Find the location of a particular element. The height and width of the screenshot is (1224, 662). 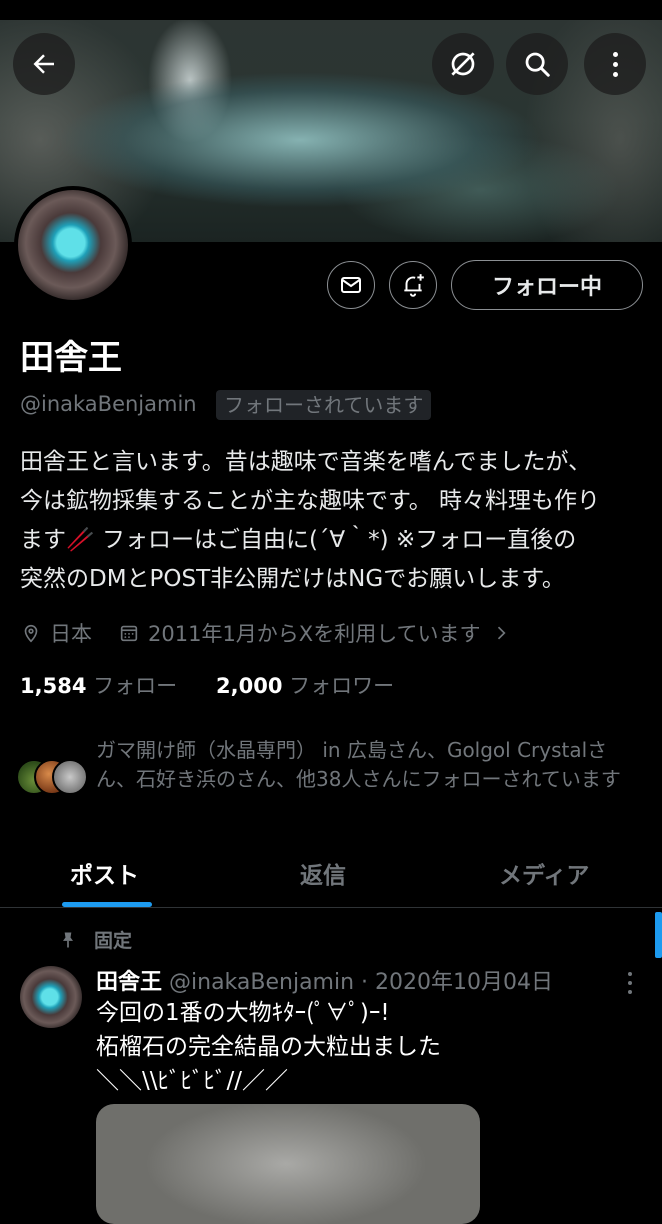

grok-button is located at coordinates (463, 64).